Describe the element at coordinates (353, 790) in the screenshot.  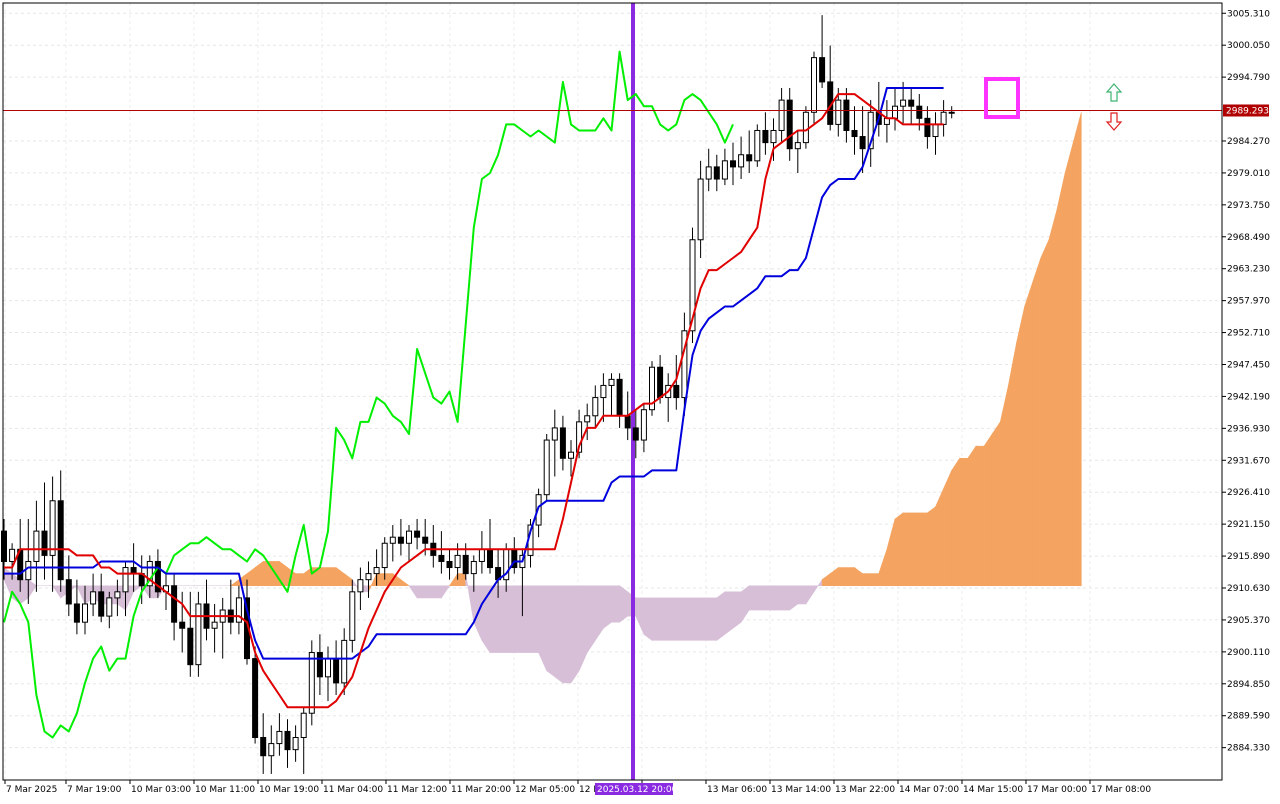
I see `x-tick-label: 11 Mar 04:00` at that location.